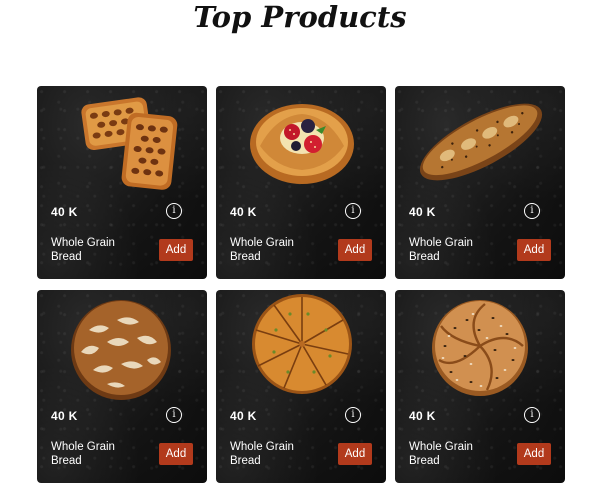  Describe the element at coordinates (122, 142) in the screenshot. I see `pastry-icon` at that location.